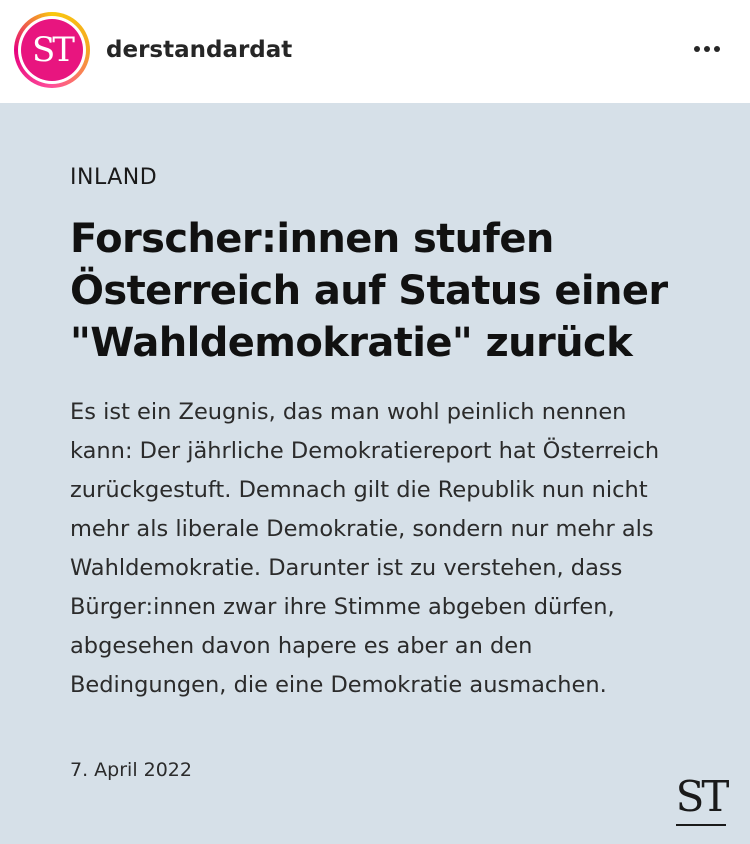 Image resolution: width=750 pixels, height=844 pixels. Describe the element at coordinates (199, 50) in the screenshot. I see `username: derstandardat` at that location.